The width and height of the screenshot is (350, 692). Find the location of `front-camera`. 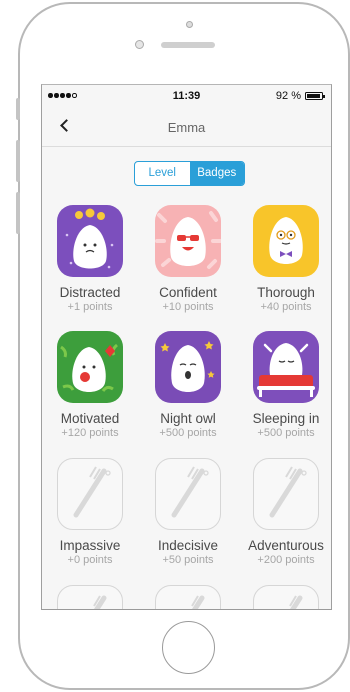

front-camera is located at coordinates (139, 44).